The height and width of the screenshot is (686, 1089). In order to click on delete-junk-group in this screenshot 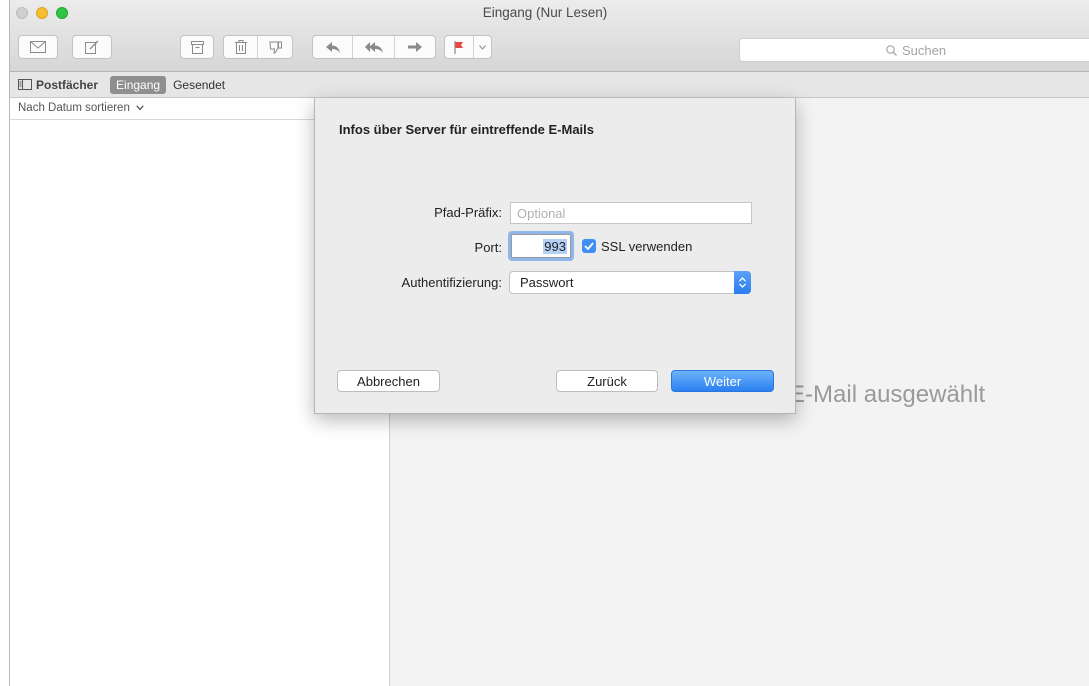, I will do `click(258, 47)`.